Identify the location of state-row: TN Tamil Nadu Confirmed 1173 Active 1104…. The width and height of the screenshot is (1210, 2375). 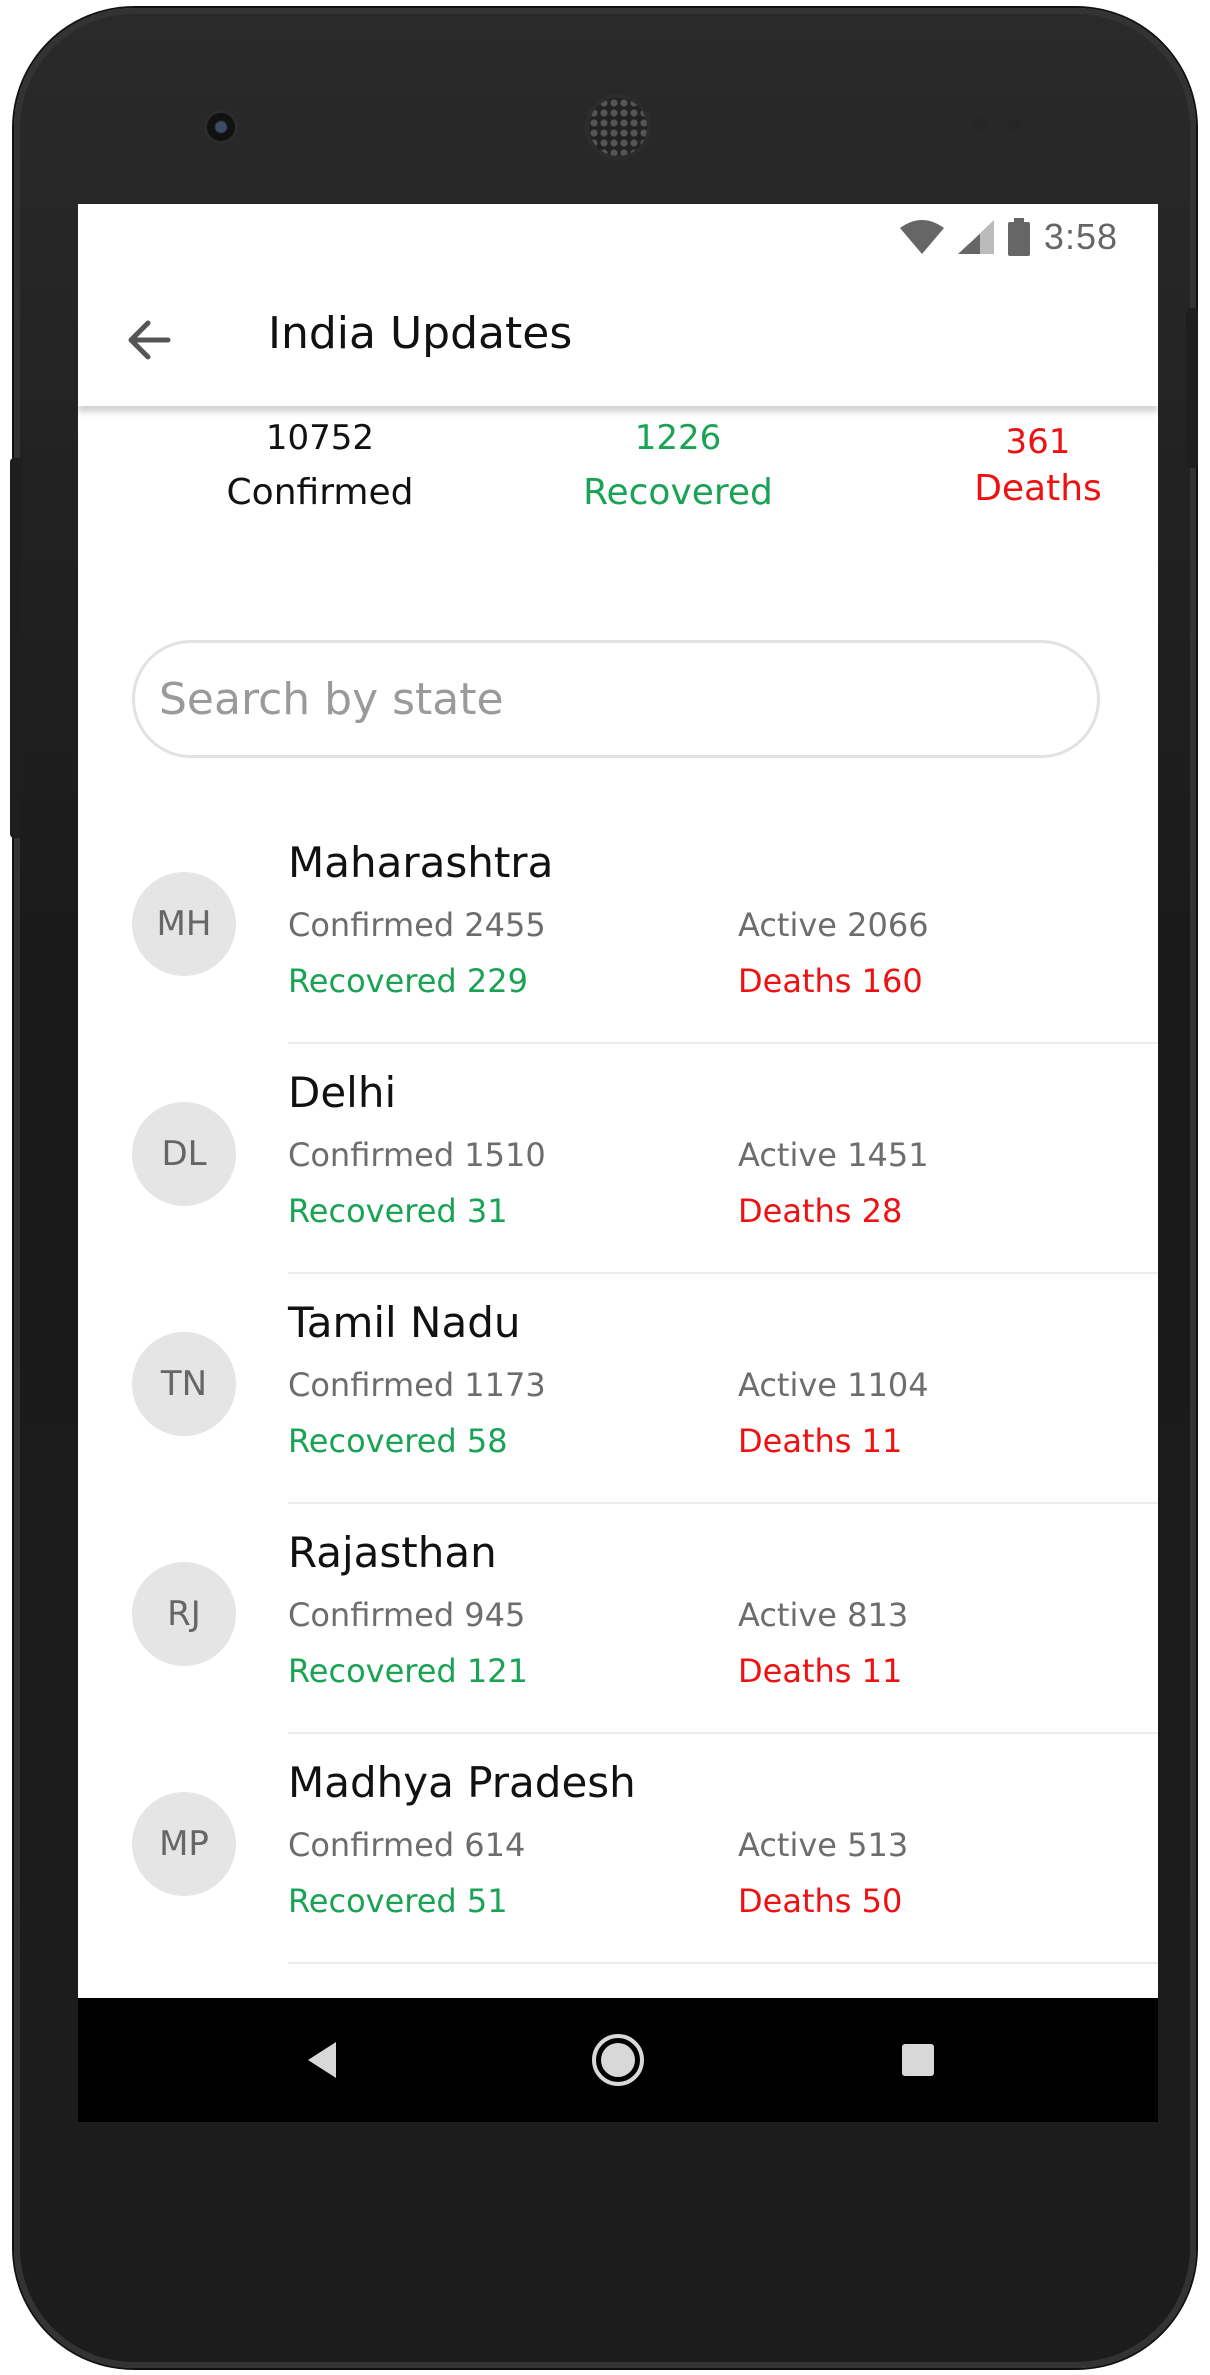
(618, 1389).